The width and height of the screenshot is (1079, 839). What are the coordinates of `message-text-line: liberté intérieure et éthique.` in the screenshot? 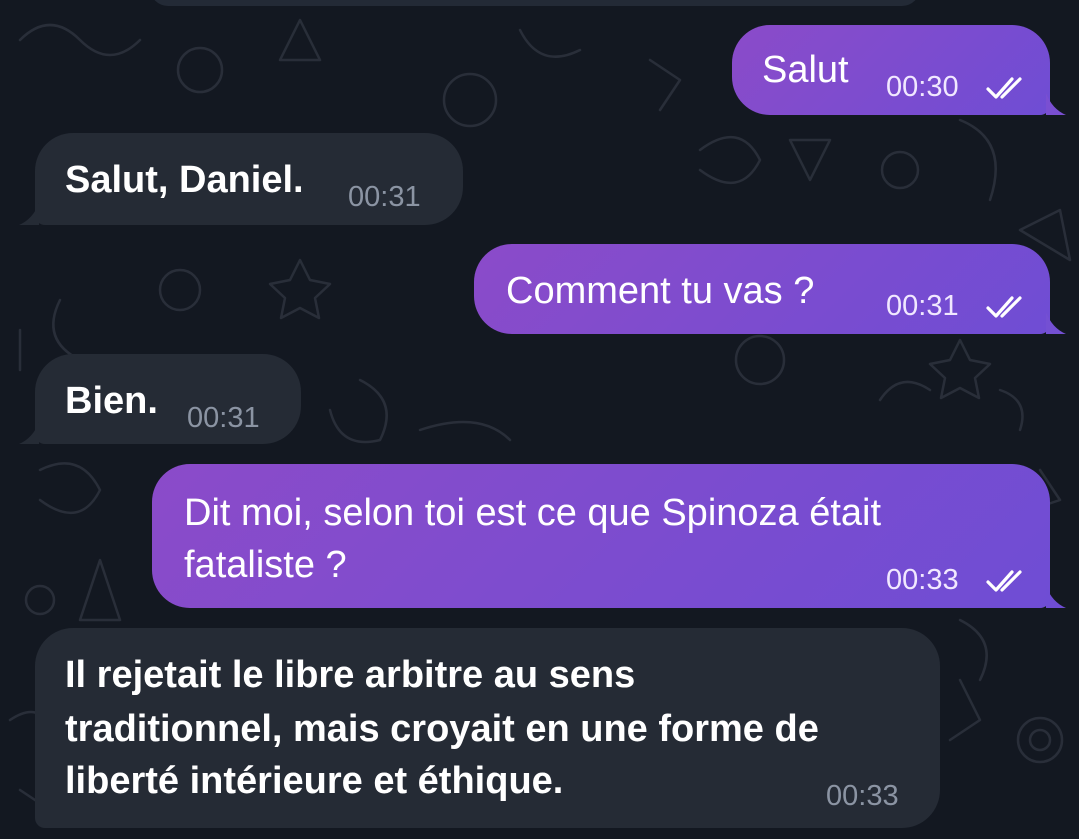 It's located at (314, 781).